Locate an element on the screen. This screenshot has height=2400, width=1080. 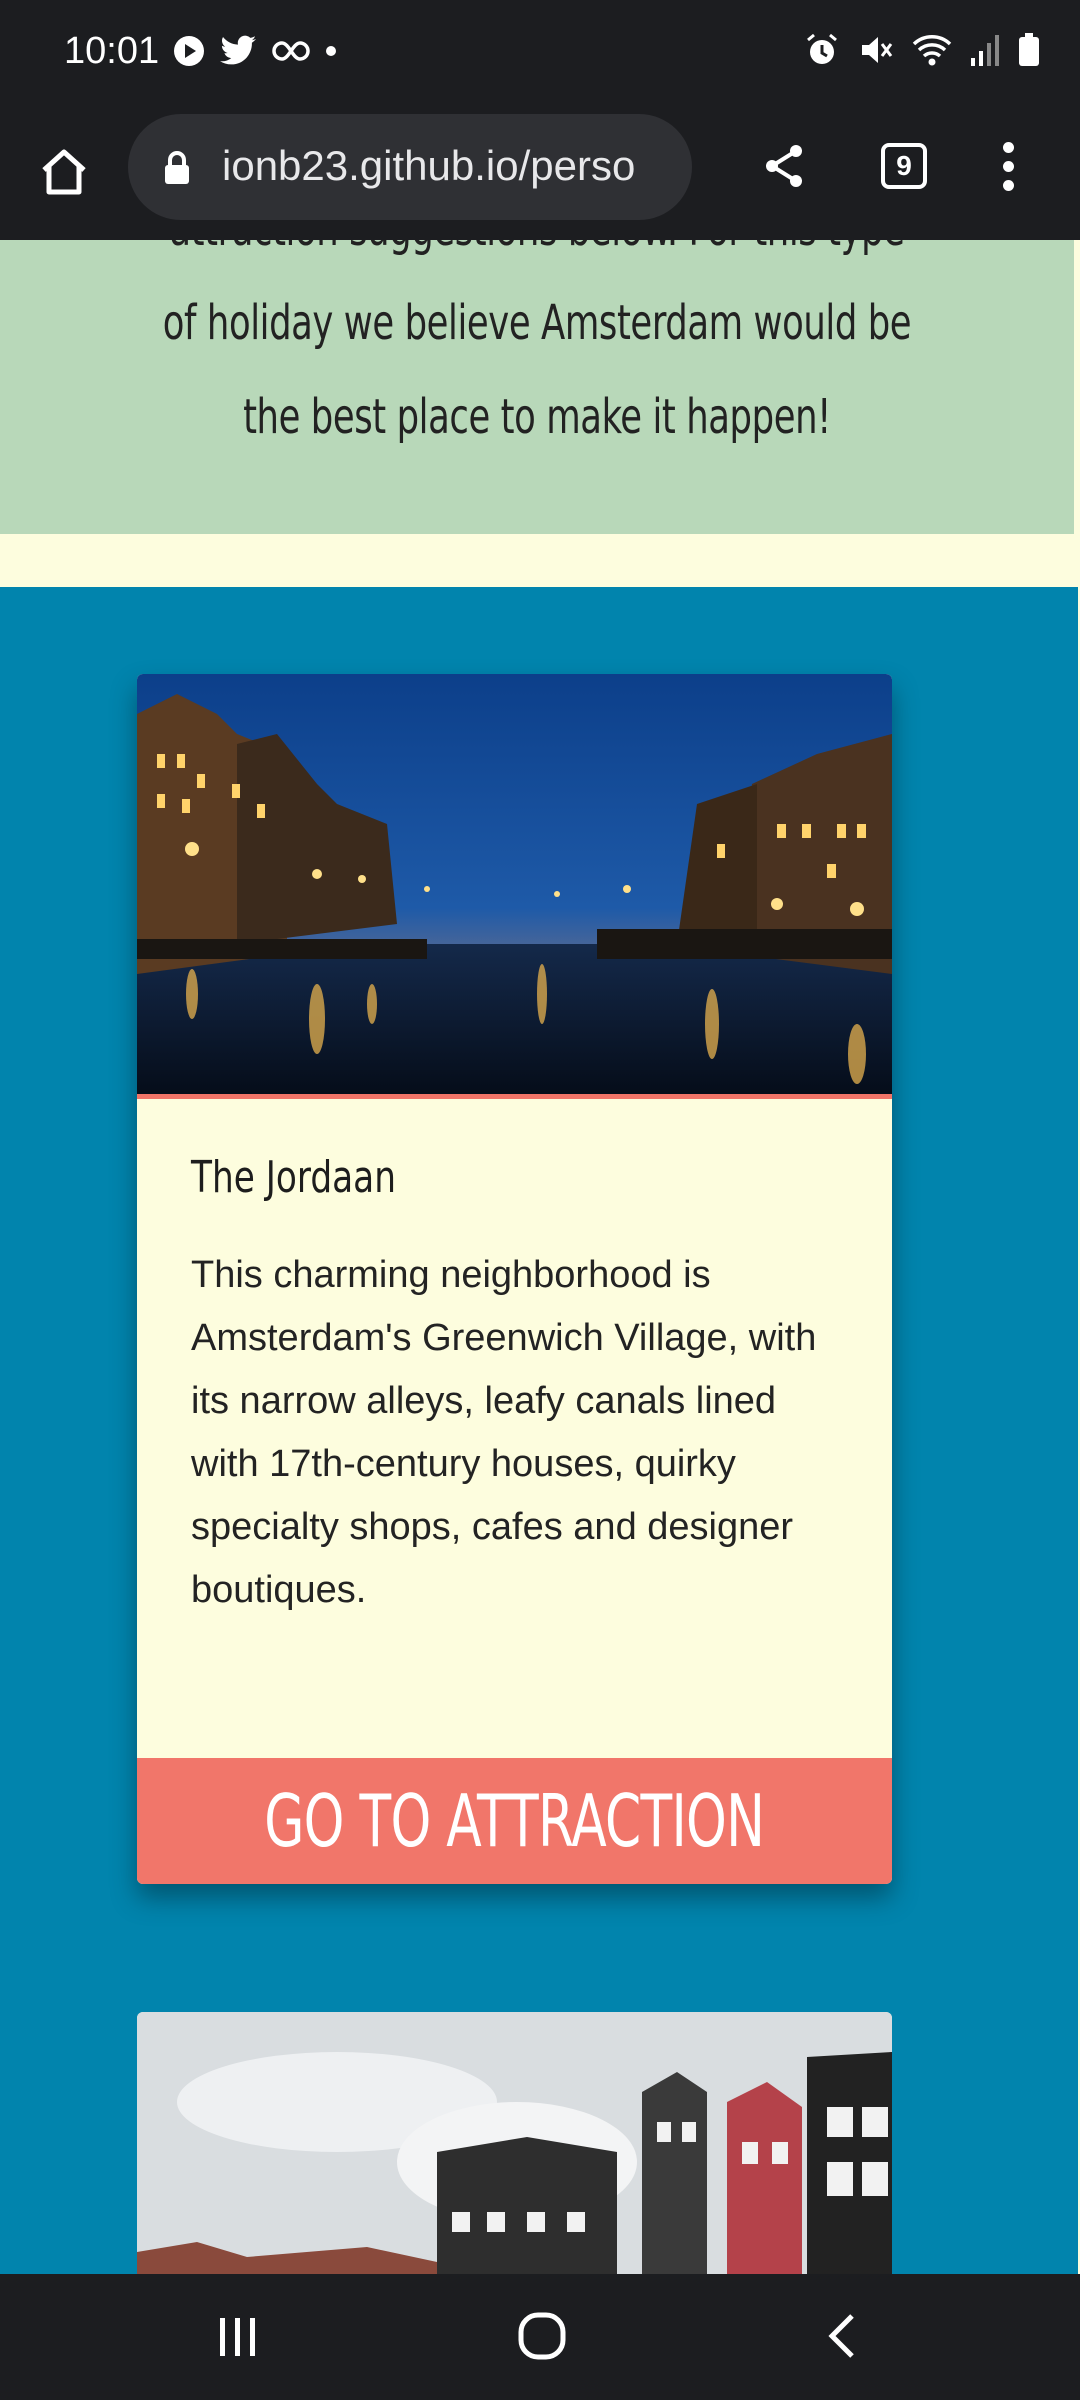
home-icon is located at coordinates (64, 172).